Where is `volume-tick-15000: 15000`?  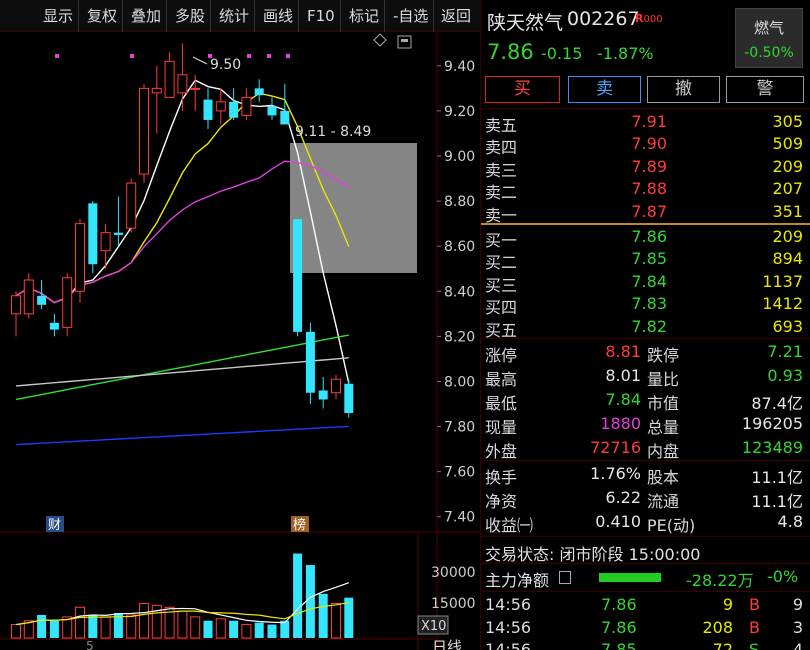
volume-tick-15000: 15000 is located at coordinates (453, 604).